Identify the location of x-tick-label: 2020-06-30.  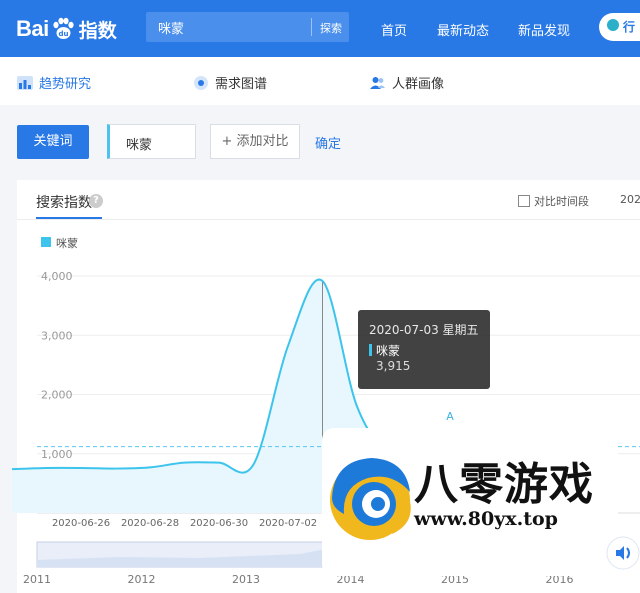
(219, 523).